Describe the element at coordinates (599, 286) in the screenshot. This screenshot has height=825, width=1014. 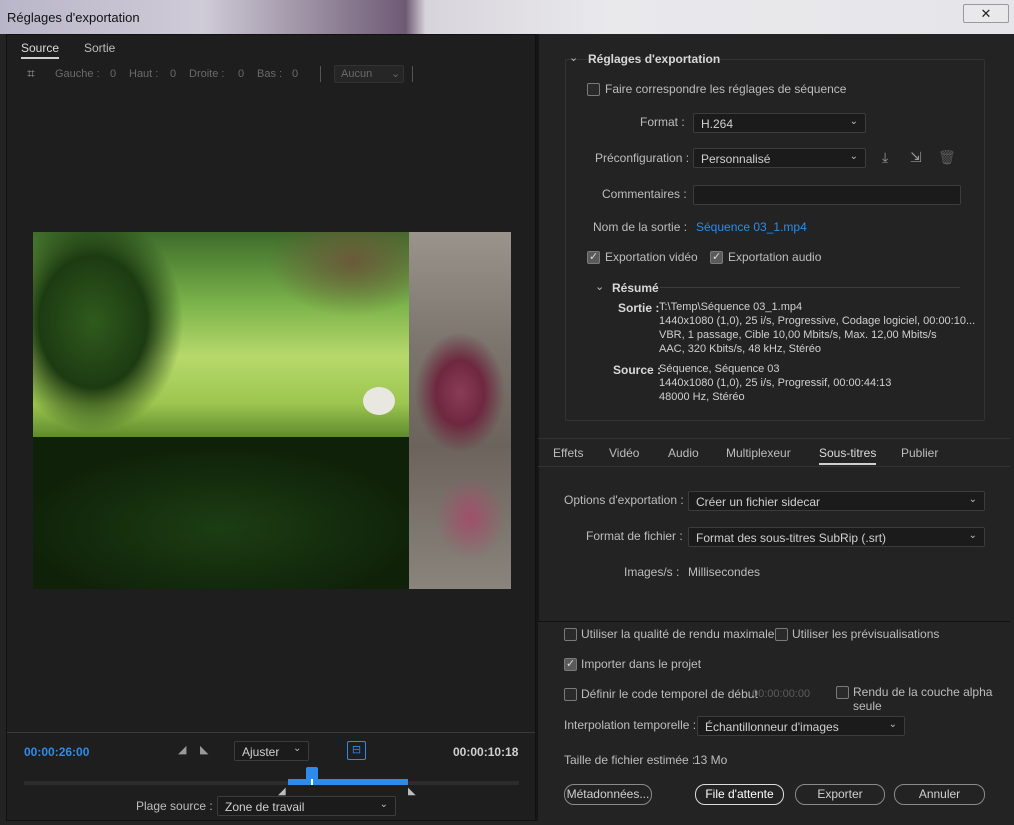
I see `summary-collapse-icon: ⌄` at that location.